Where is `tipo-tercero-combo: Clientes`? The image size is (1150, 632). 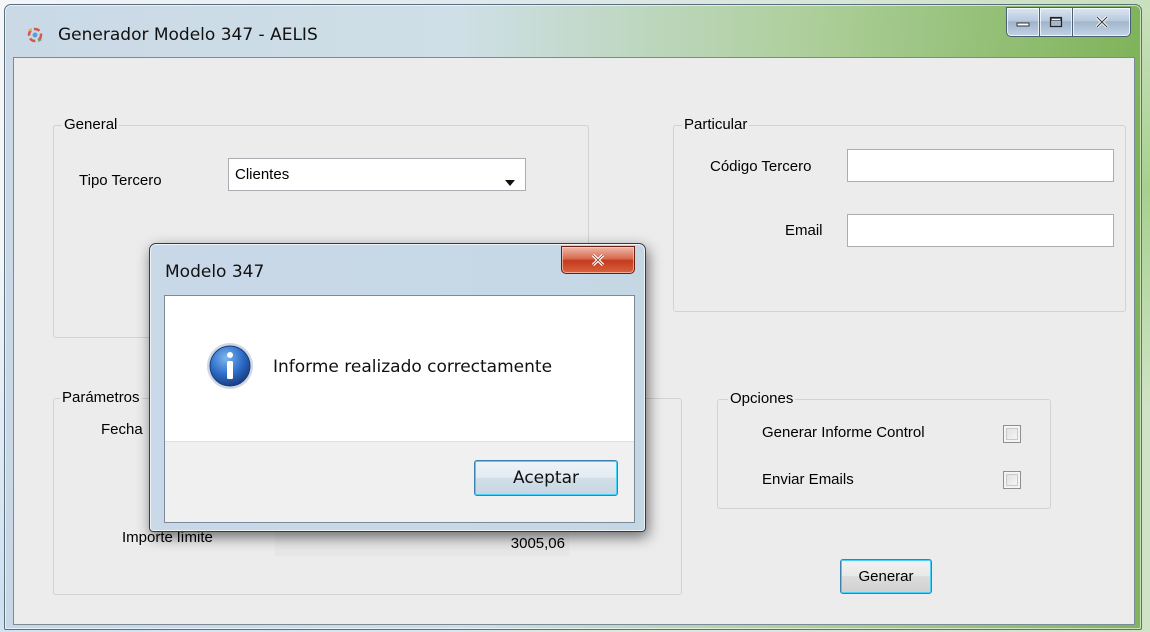 tipo-tercero-combo: Clientes is located at coordinates (377, 174).